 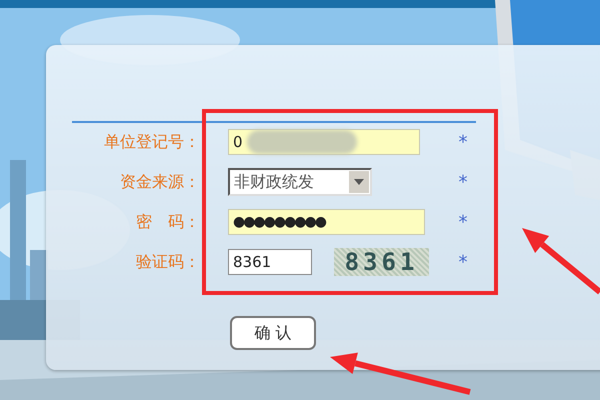 What do you see at coordinates (270, 262) in the screenshot?
I see `captcha-input-field: 8361` at bounding box center [270, 262].